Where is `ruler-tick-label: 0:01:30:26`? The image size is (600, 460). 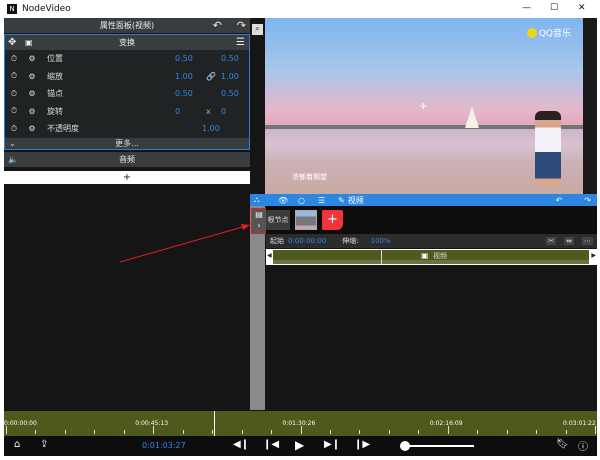 ruler-tick-label: 0:01:30:26 is located at coordinates (299, 423).